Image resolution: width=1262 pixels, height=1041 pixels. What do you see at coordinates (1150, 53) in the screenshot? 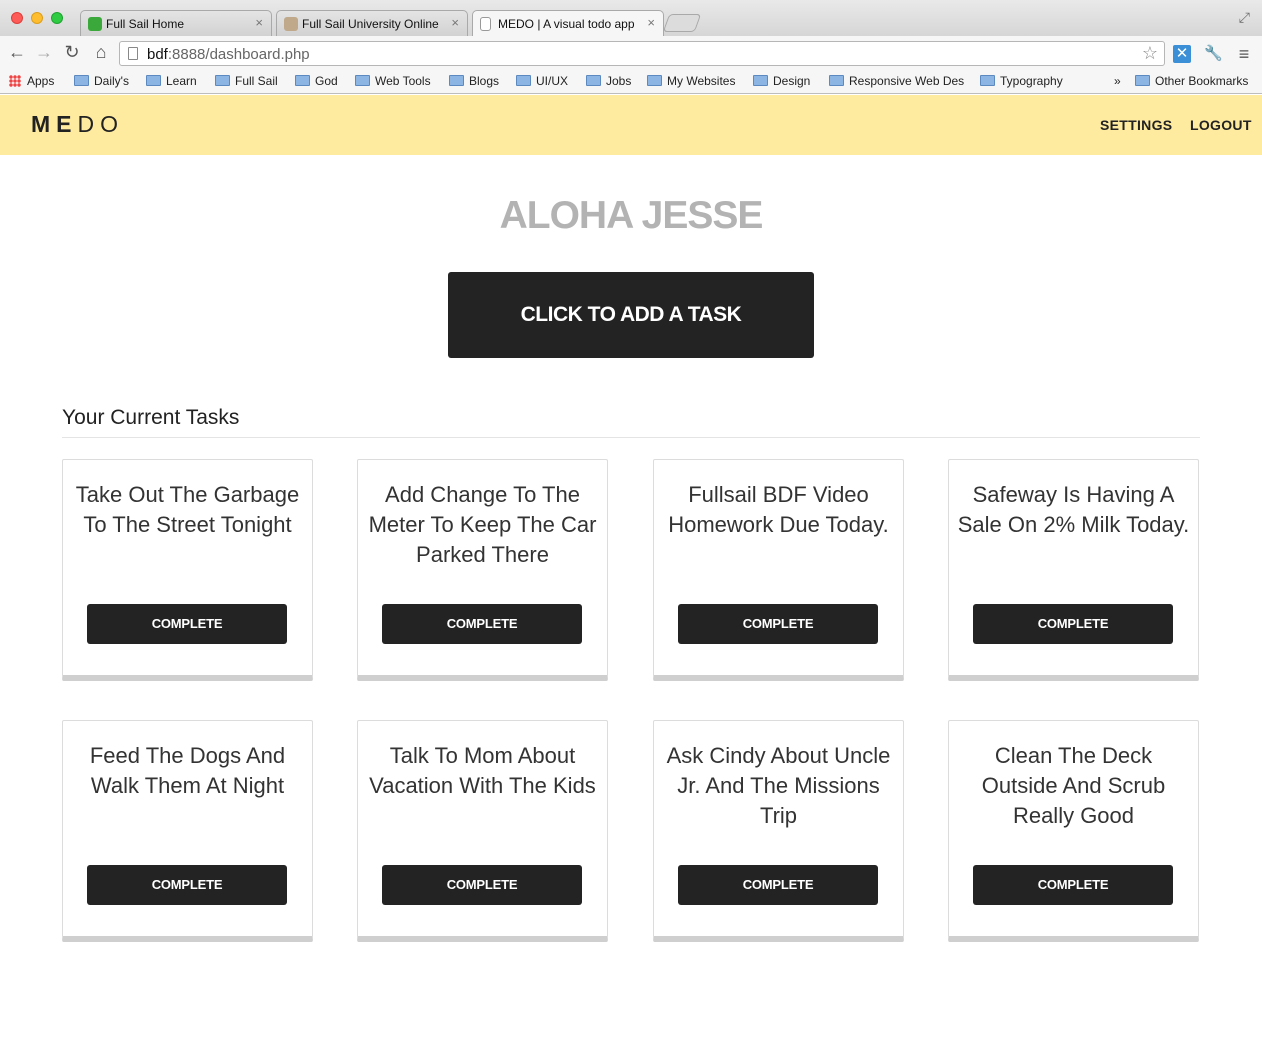
I see `bookmark-star-icon: ☆` at bounding box center [1150, 53].